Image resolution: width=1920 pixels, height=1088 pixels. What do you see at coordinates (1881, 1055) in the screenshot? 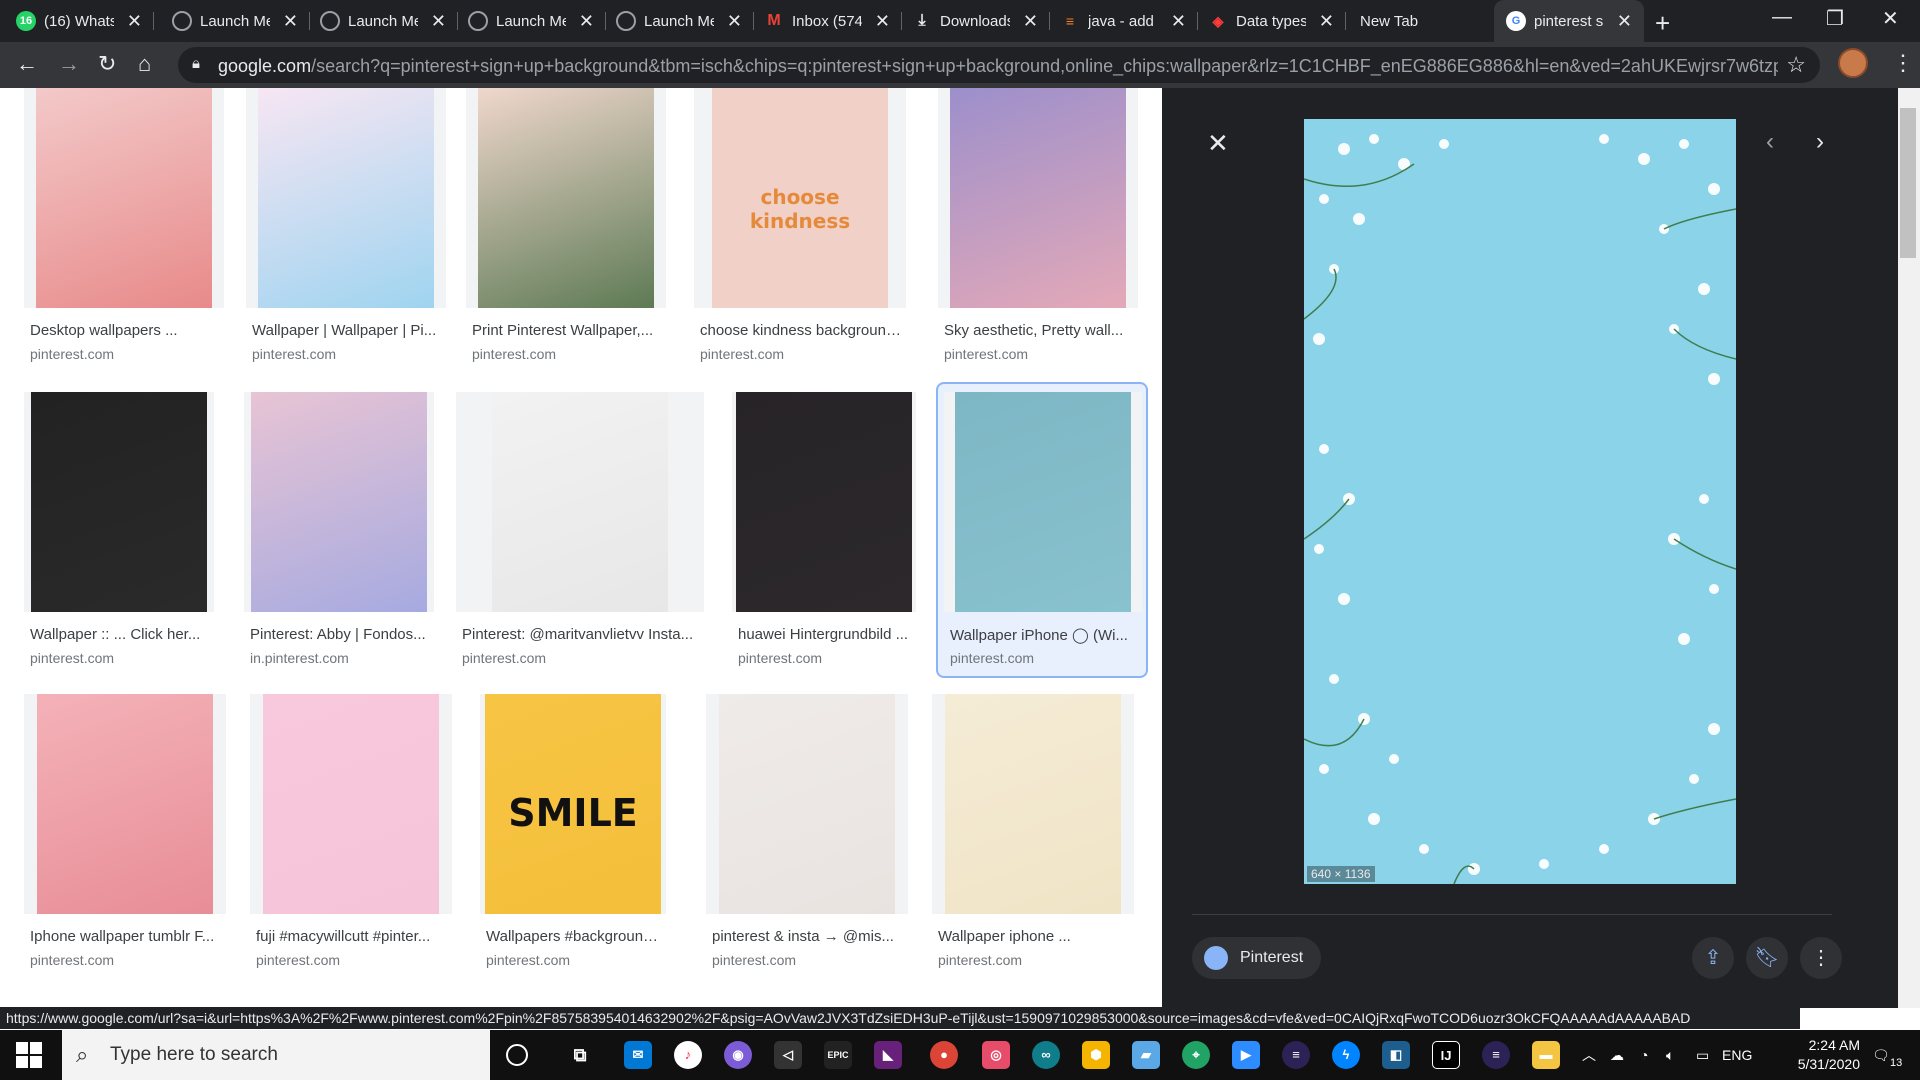
I see `notifications-icon: 🗨︎` at bounding box center [1881, 1055].